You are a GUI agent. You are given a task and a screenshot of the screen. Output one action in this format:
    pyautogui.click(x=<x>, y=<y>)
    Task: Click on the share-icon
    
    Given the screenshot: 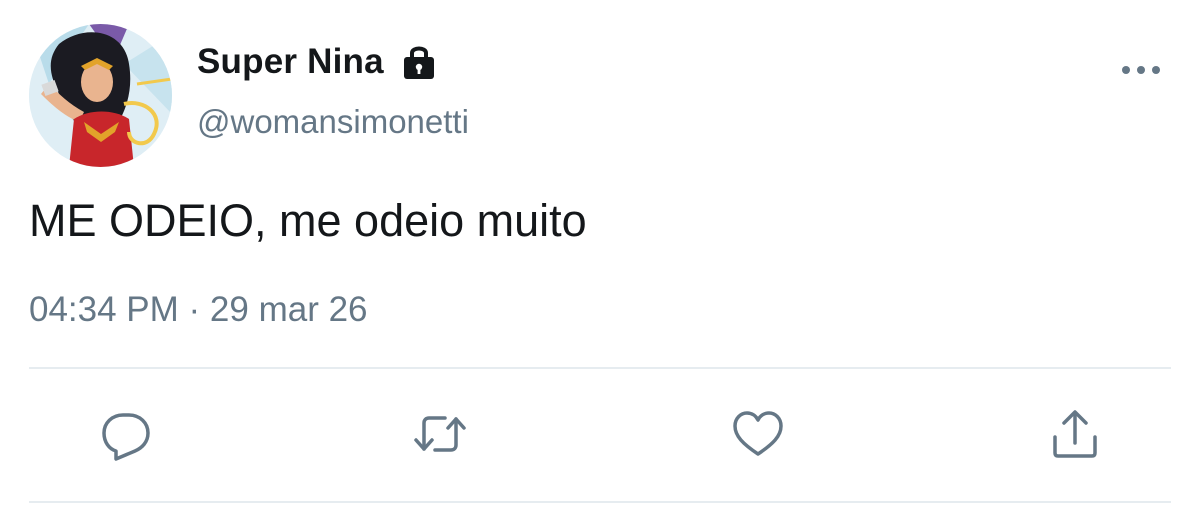 What is the action you would take?
    pyautogui.click(x=1075, y=434)
    